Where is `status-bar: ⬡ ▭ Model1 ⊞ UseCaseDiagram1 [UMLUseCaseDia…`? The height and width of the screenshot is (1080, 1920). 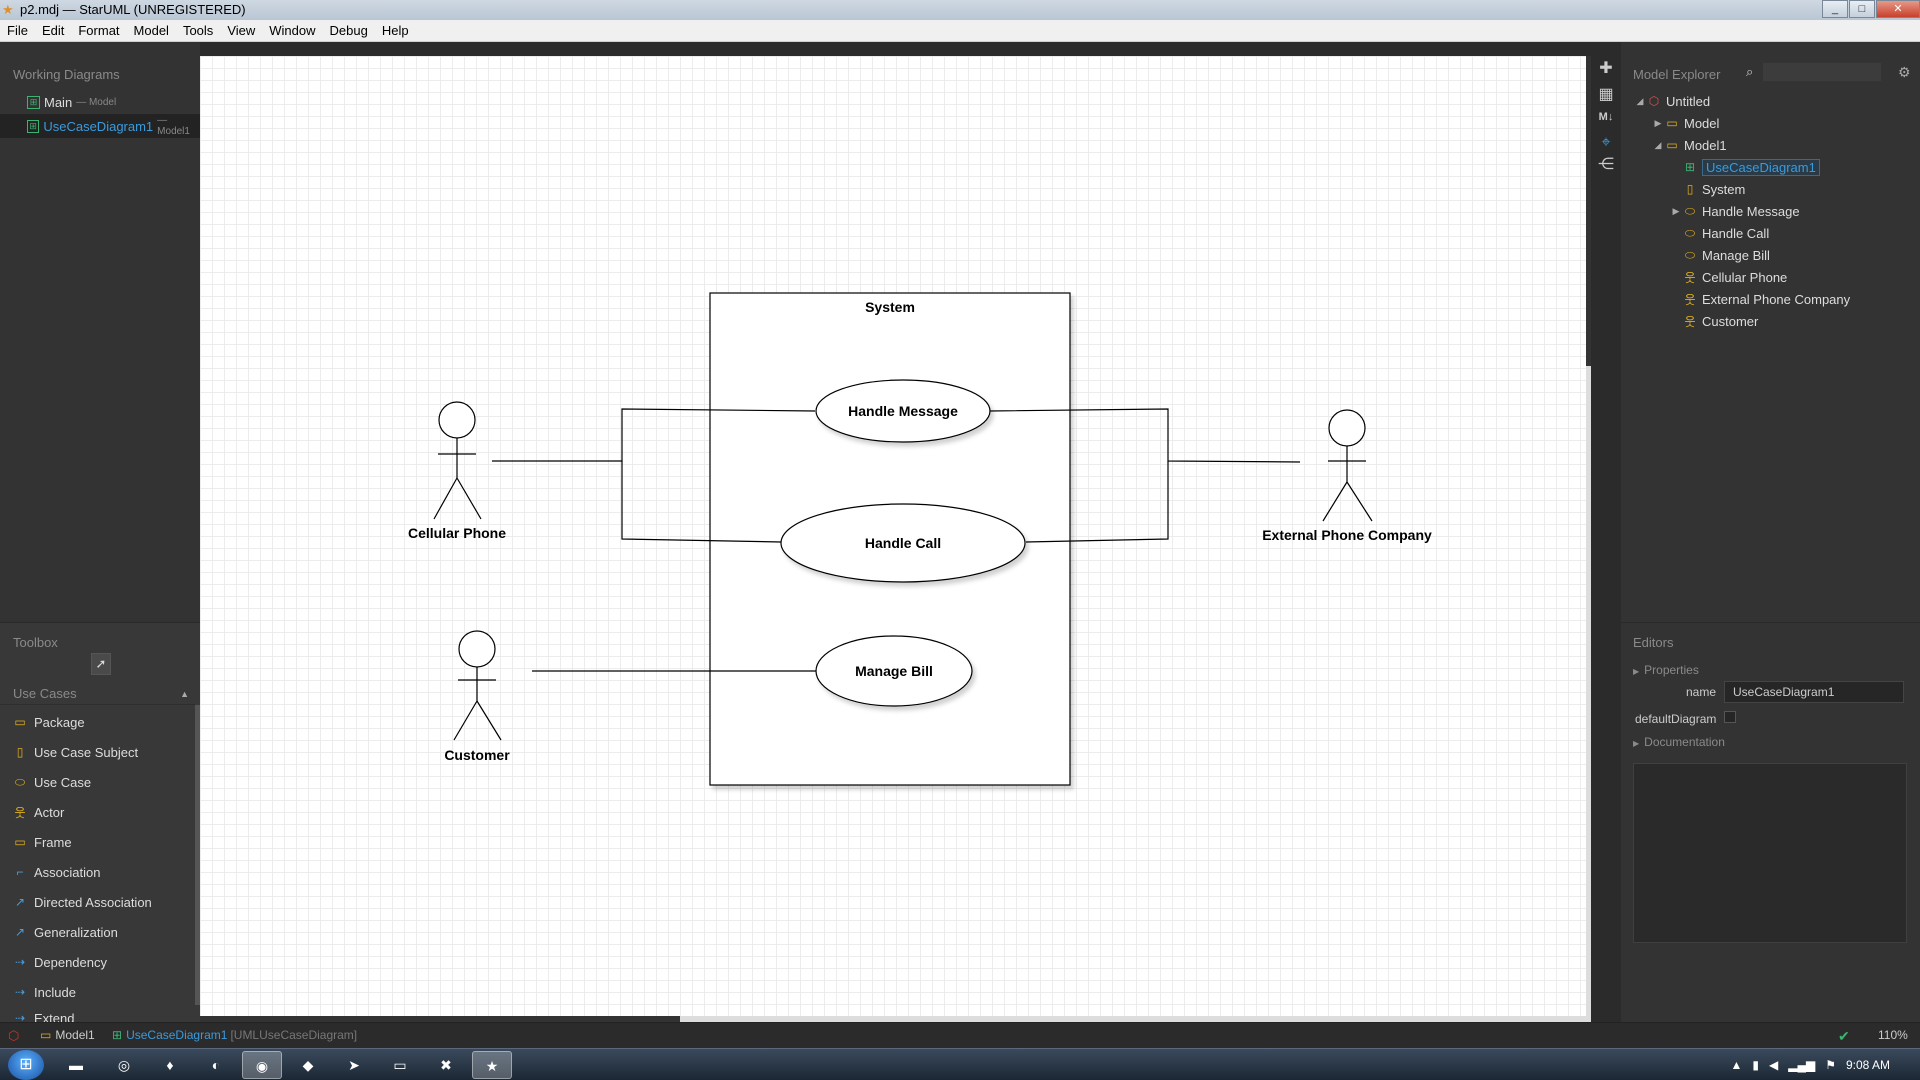
status-bar: ⬡ ▭ Model1 ⊞ UseCaseDiagram1 [UMLUseCaseDia… is located at coordinates (960, 1035).